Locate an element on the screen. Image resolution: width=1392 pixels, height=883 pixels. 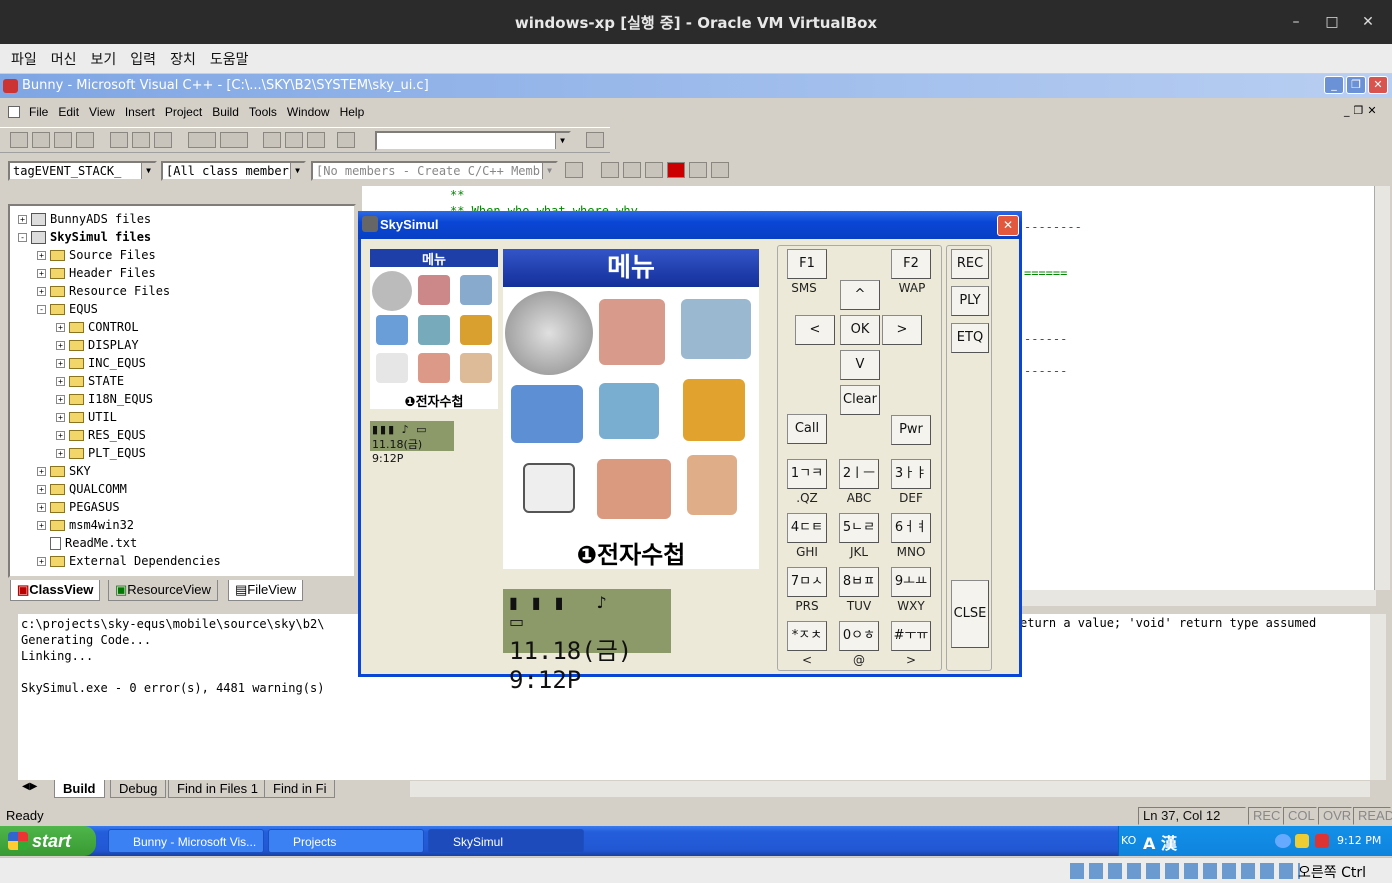
cut-icon is located at coordinates (118, 140).